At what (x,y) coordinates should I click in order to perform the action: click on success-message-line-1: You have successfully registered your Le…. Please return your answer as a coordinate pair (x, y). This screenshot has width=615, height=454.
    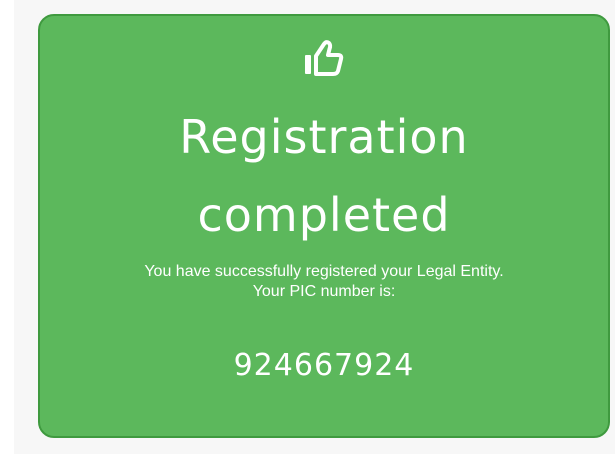
    Looking at the image, I should click on (324, 271).